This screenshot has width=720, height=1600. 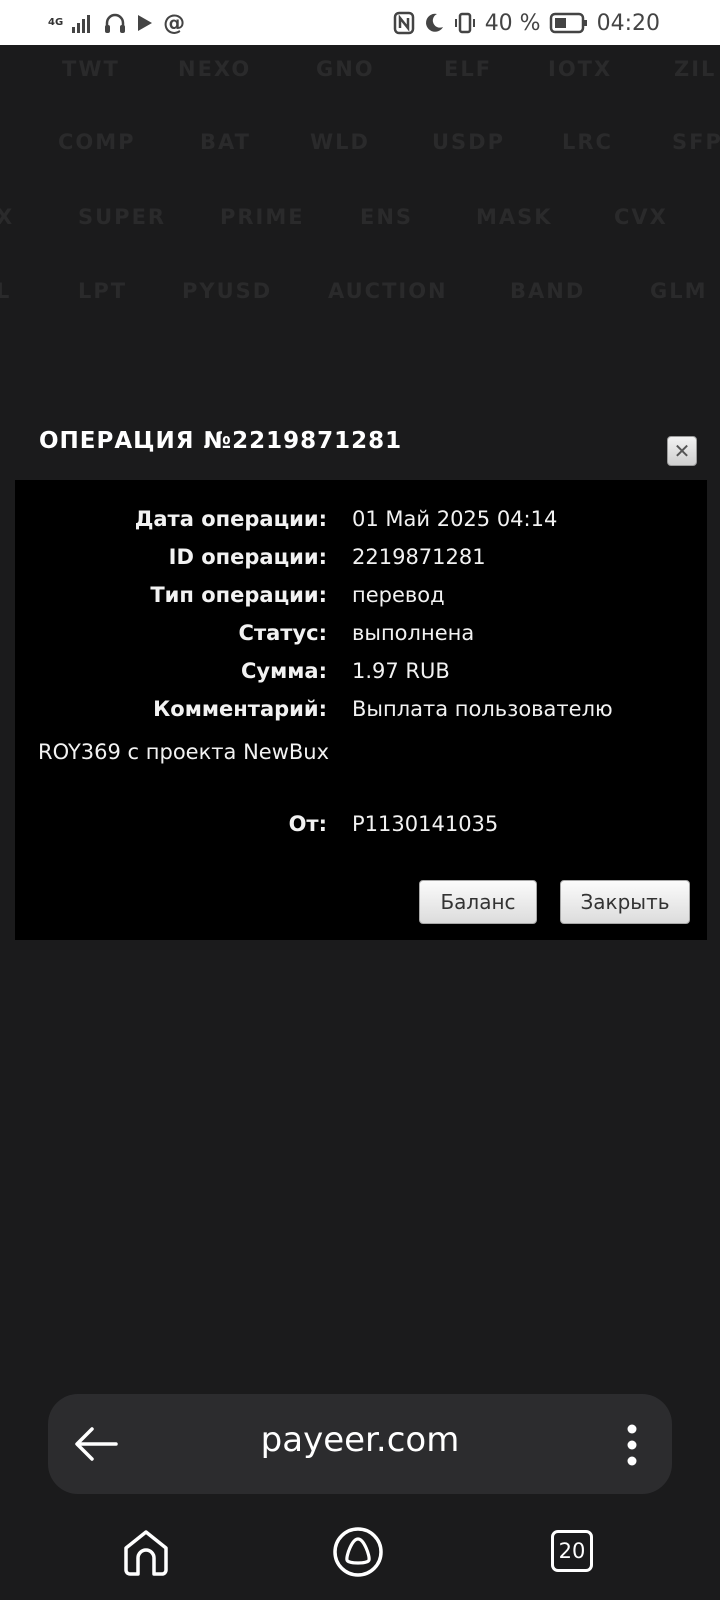 I want to click on ticker-item: BAND, so click(x=548, y=291).